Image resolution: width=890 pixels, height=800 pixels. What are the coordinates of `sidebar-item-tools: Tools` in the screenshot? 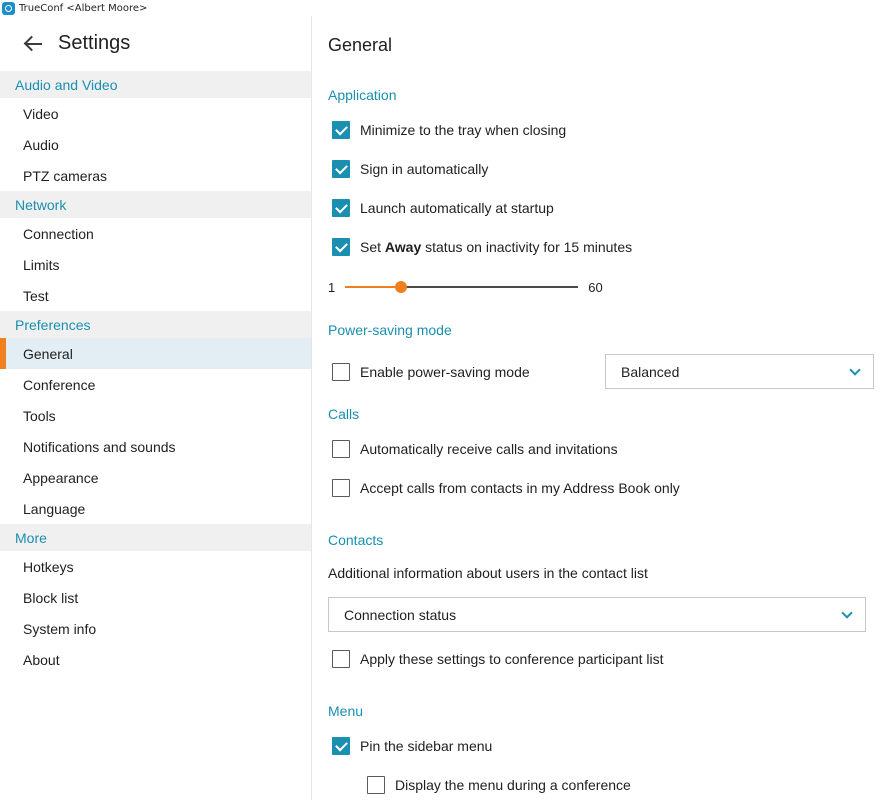 It's located at (155, 415).